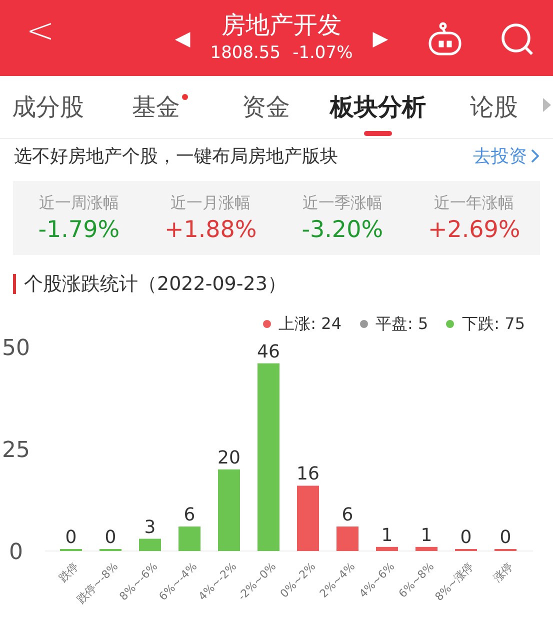 The image size is (553, 633). Describe the element at coordinates (493, 324) in the screenshot. I see `legend-label: 下跌: 75` at that location.